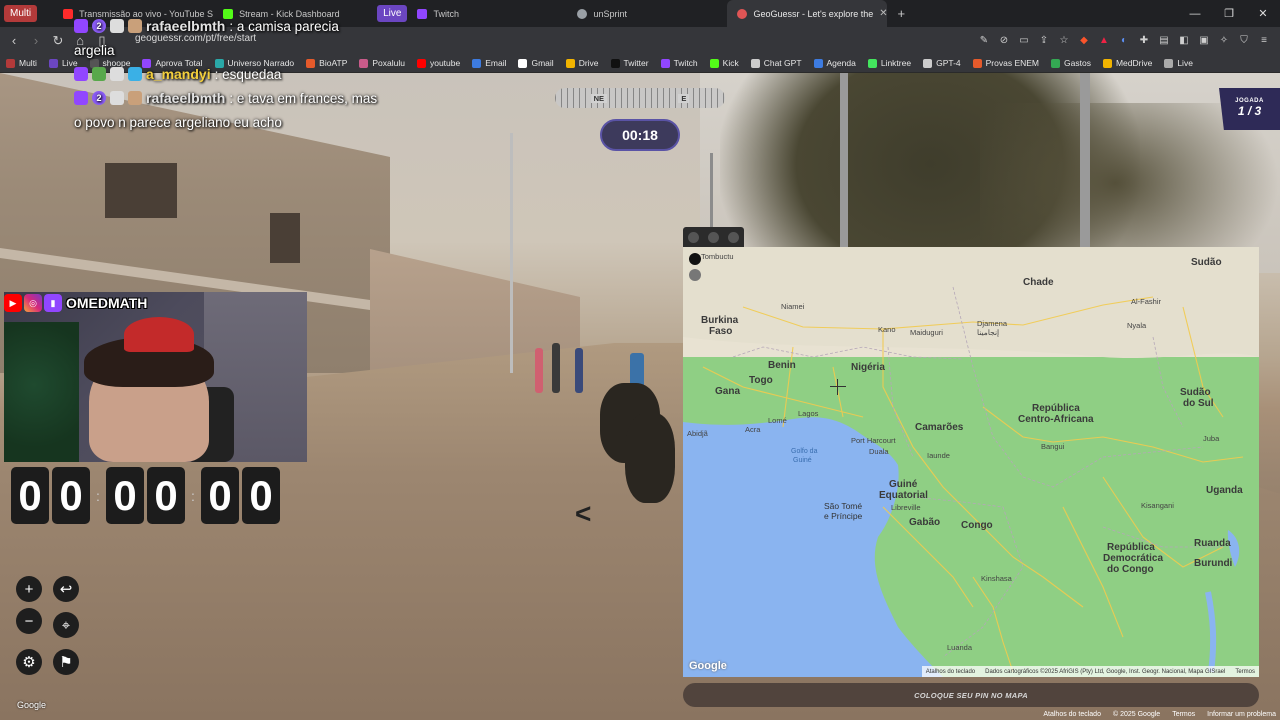 This screenshot has height=720, width=1280. Describe the element at coordinates (284, 26) in the screenshot. I see `chat-text: : a camisa parecia` at that location.